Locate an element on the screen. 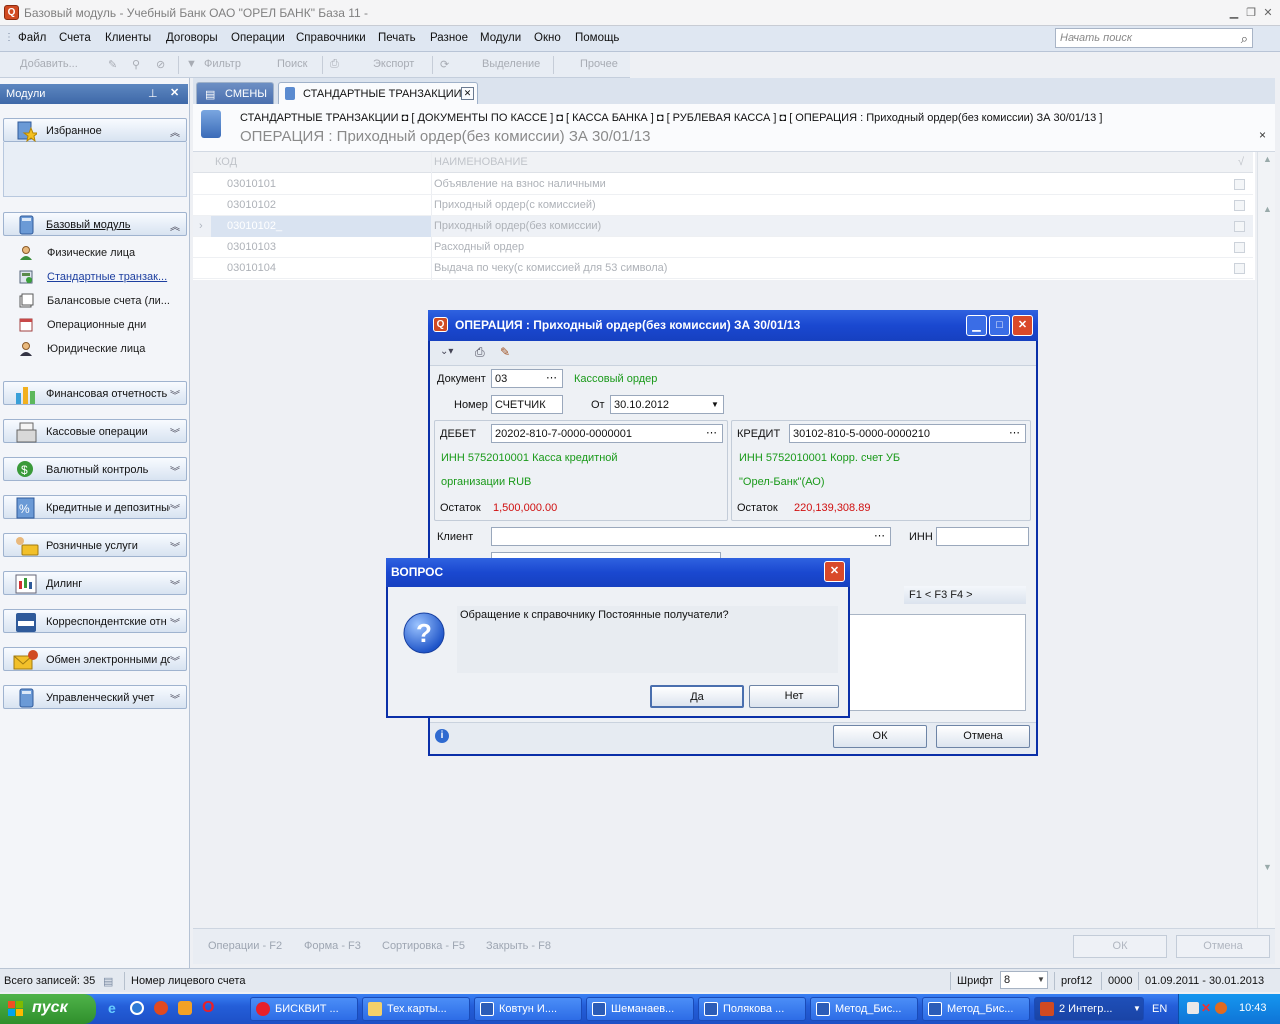 This screenshot has width=1280, height=1024. sidebar-item-legal-entities: Юридические лица is located at coordinates (102, 349).